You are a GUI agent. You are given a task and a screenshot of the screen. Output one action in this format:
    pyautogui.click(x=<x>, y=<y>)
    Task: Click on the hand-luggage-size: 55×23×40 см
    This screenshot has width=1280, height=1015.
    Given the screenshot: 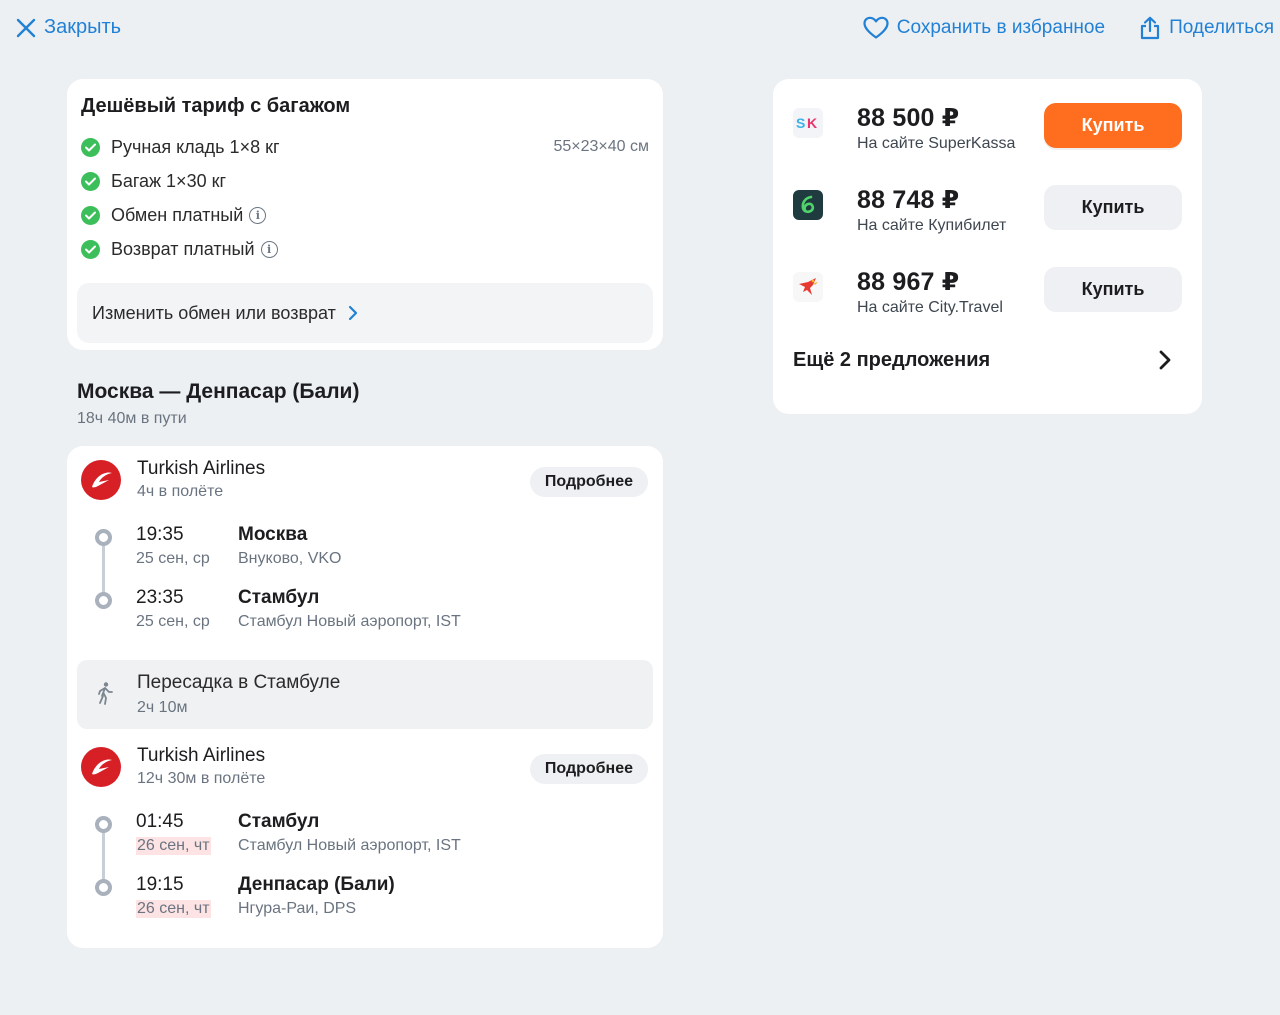 What is the action you would take?
    pyautogui.click(x=601, y=146)
    